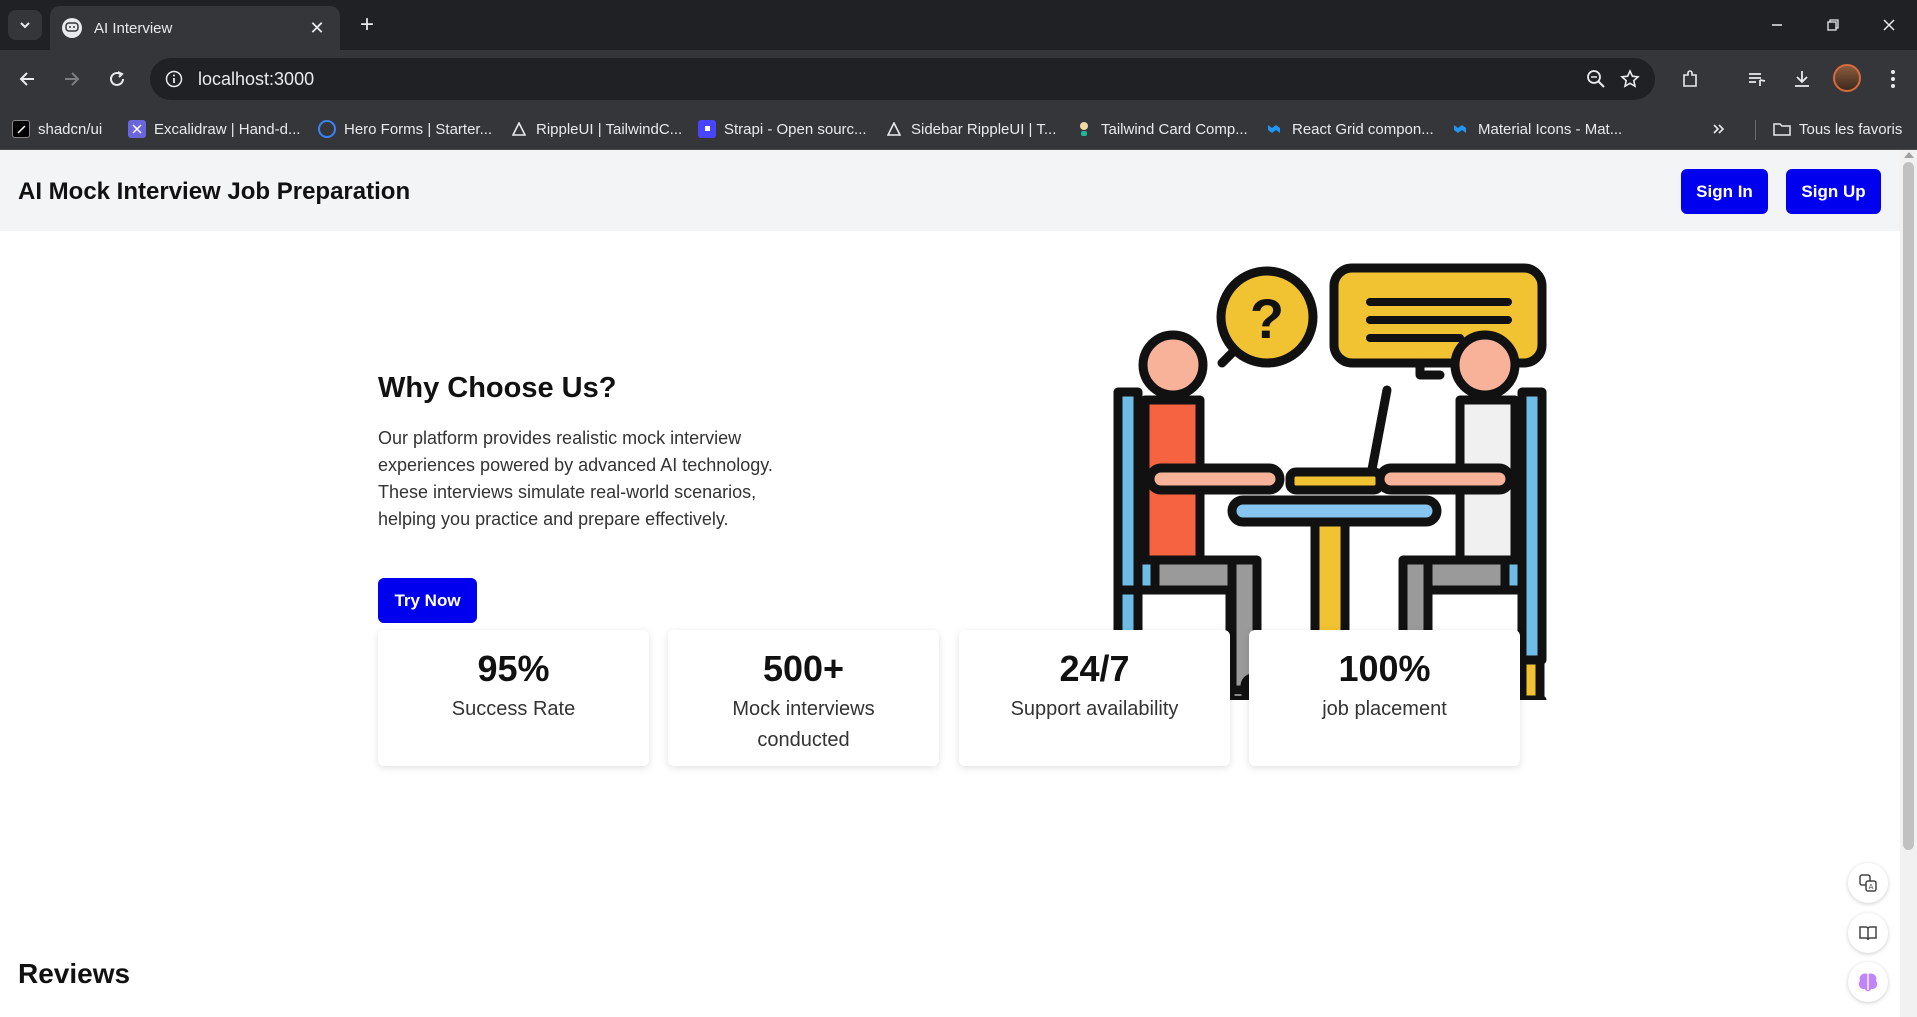 This screenshot has width=1917, height=1017. Describe the element at coordinates (1719, 129) in the screenshot. I see `bookmarks-overflow-icon` at that location.